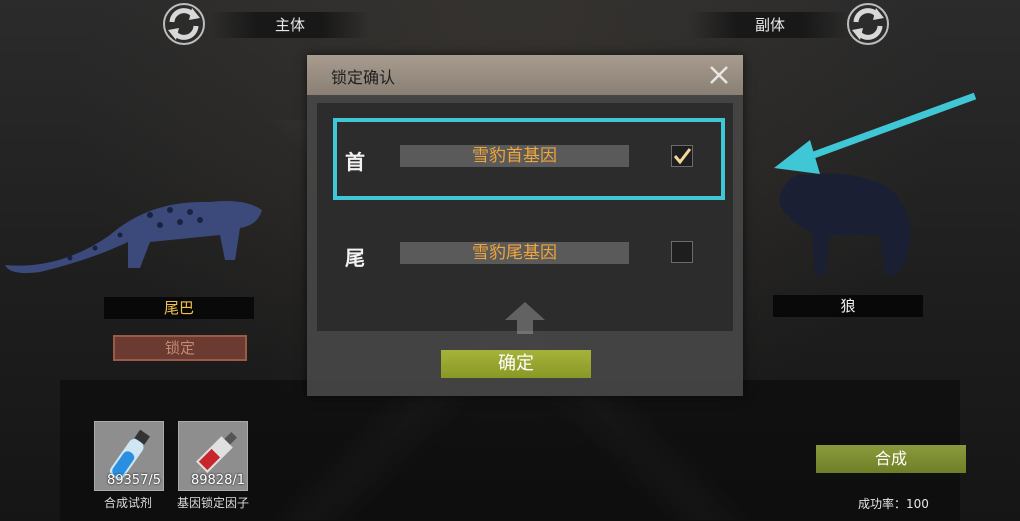 The image size is (1020, 521). Describe the element at coordinates (129, 456) in the screenshot. I see `reagent-item: 89357/5` at that location.